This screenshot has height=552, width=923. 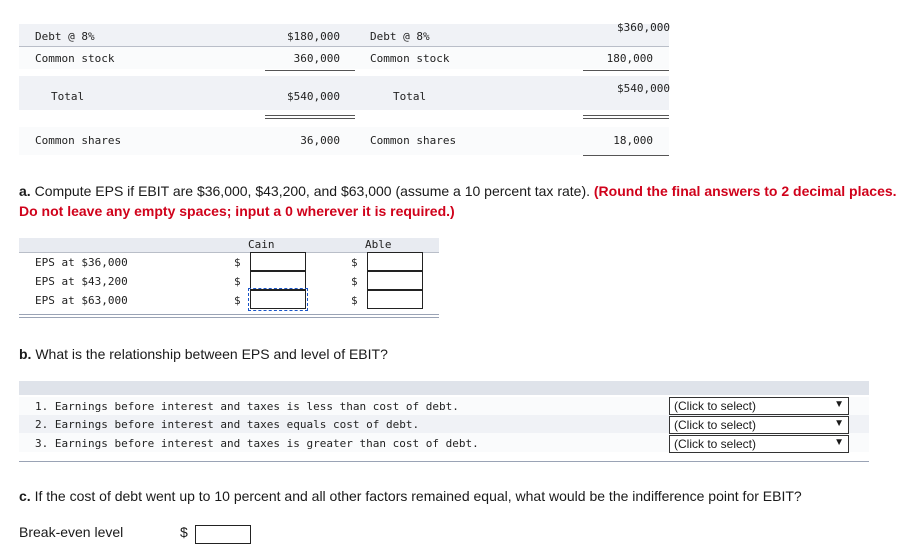 I want to click on relationship-select-1: (Click to select) ▼, so click(x=759, y=406).